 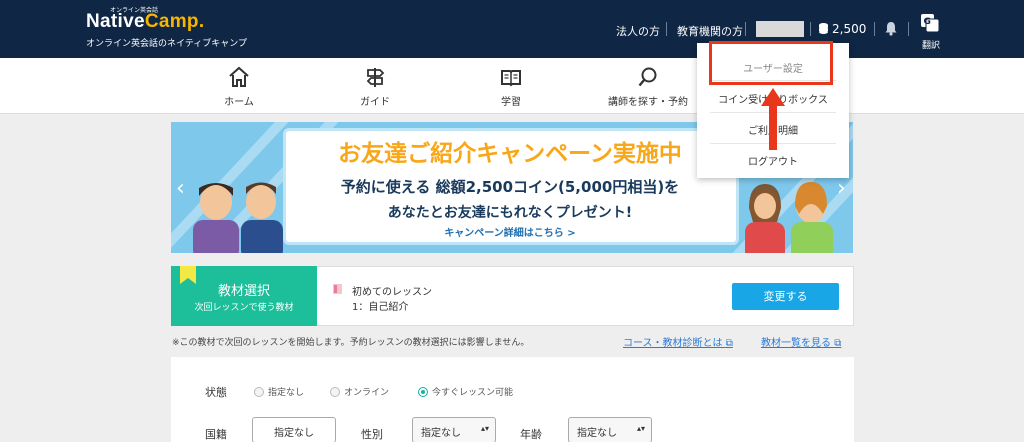 What do you see at coordinates (367, 393) in the screenshot?
I see `radio-label: オンライン` at bounding box center [367, 393].